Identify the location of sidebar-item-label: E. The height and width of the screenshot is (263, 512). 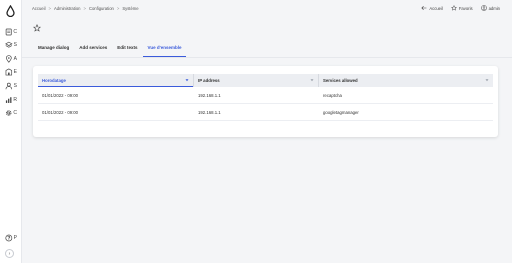
(15, 72).